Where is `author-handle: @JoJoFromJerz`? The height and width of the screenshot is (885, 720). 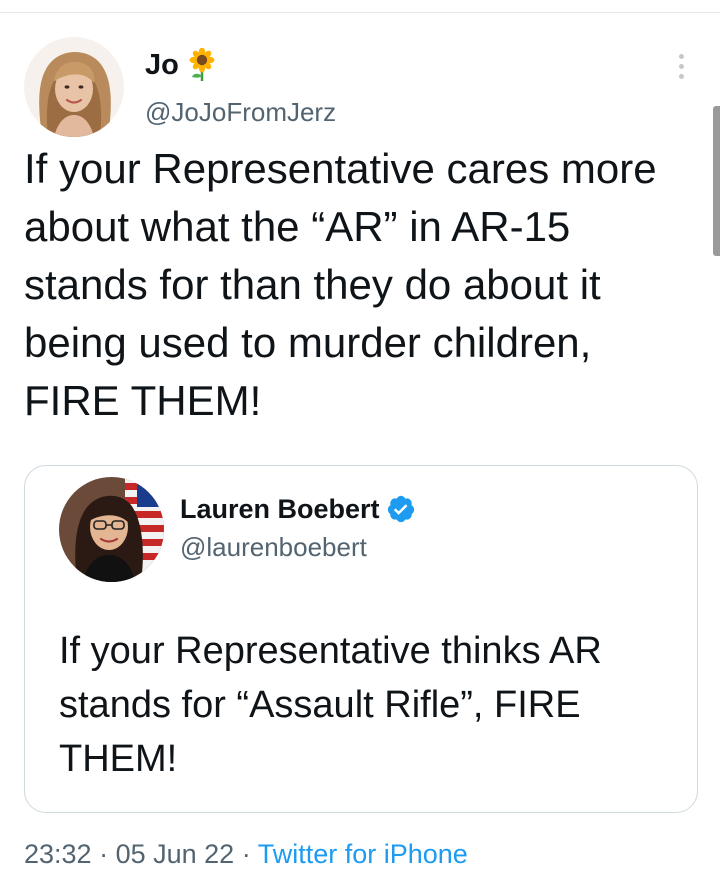
author-handle: @JoJoFromJerz is located at coordinates (240, 112).